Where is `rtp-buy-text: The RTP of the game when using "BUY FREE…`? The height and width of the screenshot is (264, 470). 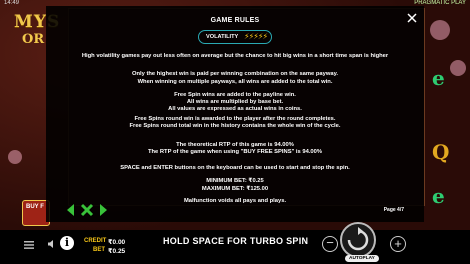
rtp-buy-text: The RTP of the game when using "BUY FREE… is located at coordinates (235, 152).